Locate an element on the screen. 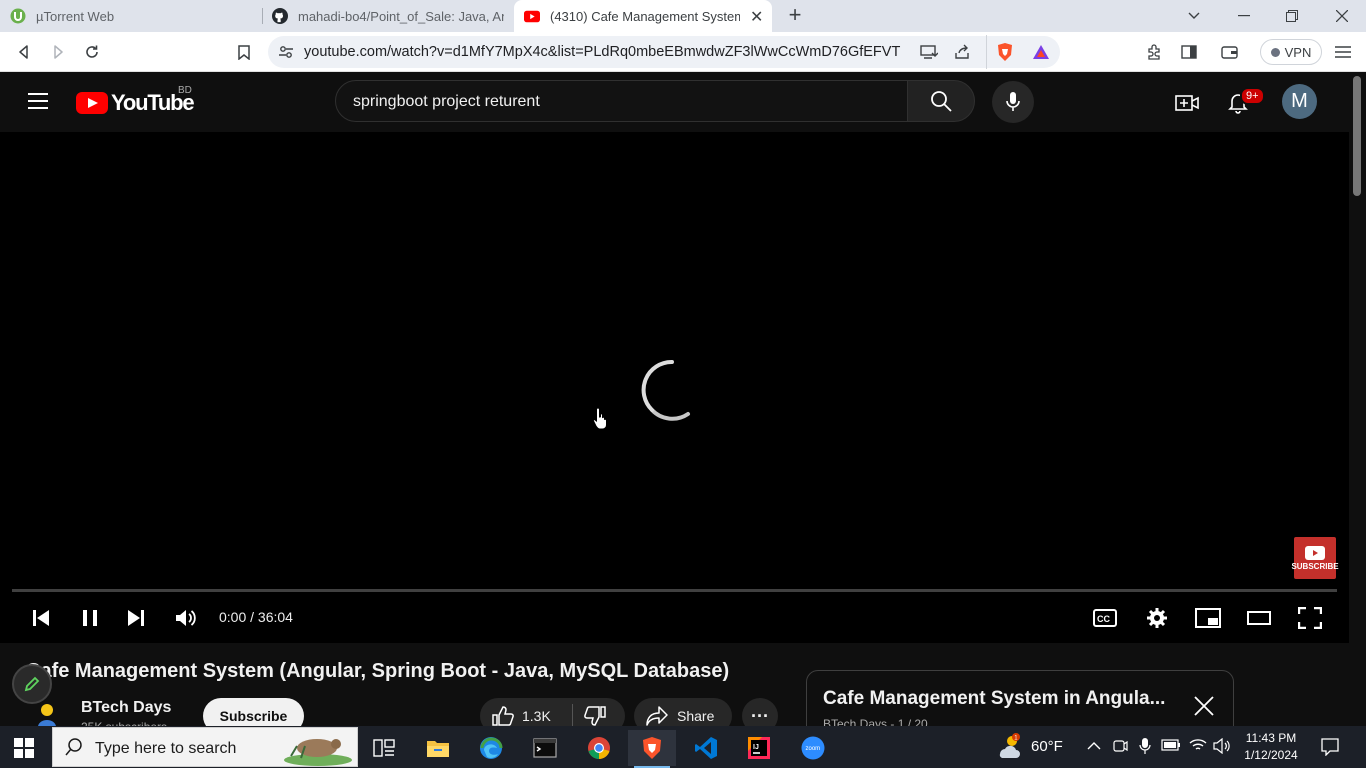 This screenshot has height=768, width=1366. tab-github: mahadi-bo4/Point_of_Sale: Java, Angu is located at coordinates (388, 16).